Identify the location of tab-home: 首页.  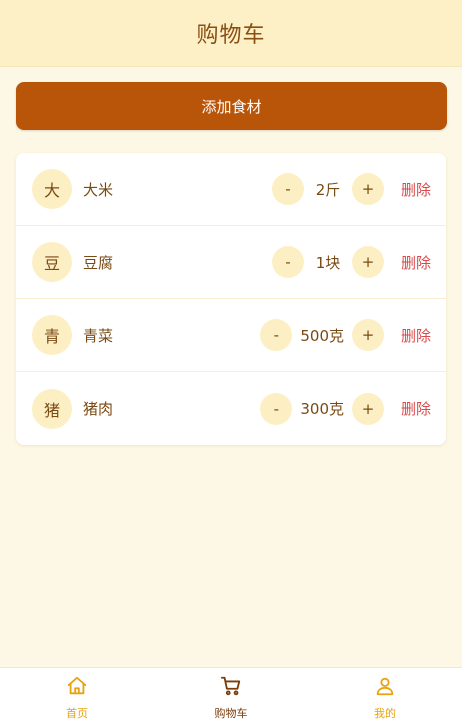
(77, 698).